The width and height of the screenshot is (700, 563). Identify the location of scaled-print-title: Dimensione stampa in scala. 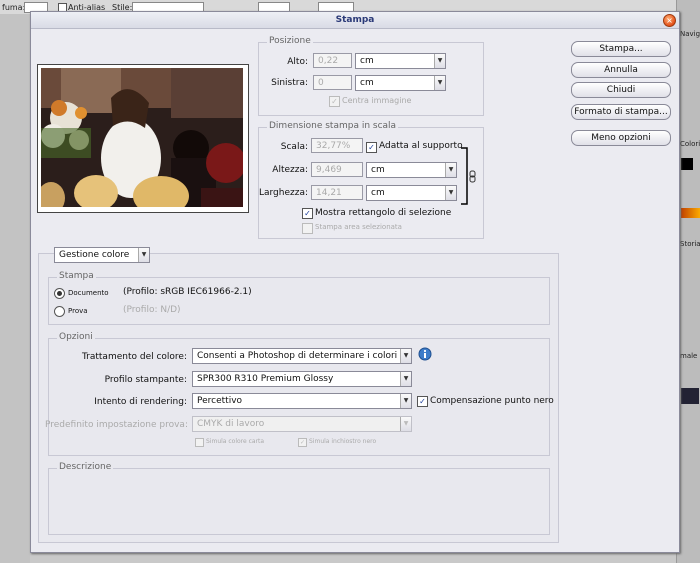
(333, 126).